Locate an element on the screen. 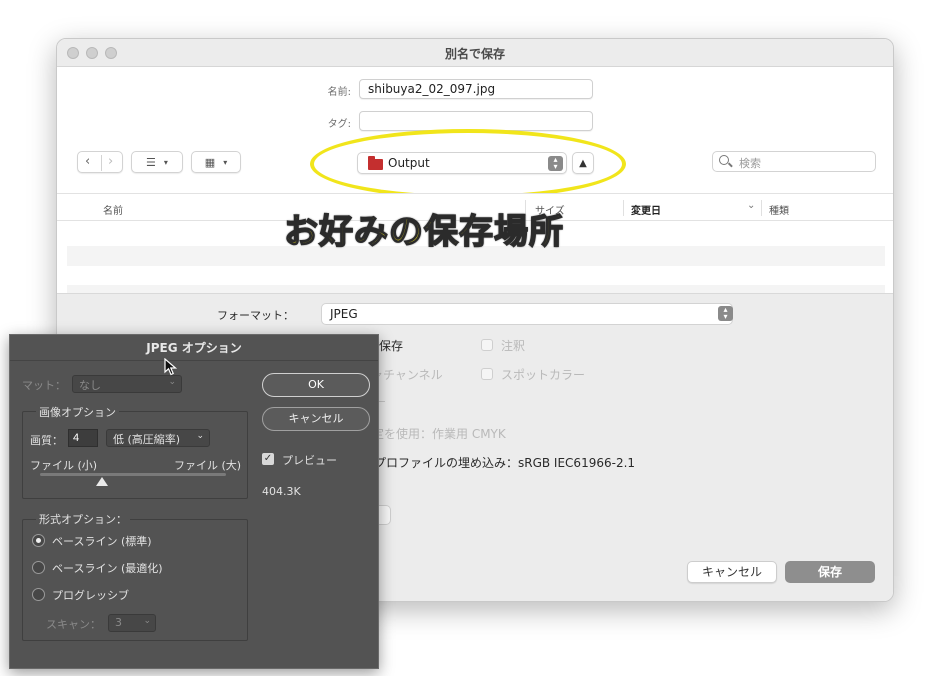 This screenshot has width=951, height=676. preview-checkbox: ✓ is located at coordinates (268, 459).